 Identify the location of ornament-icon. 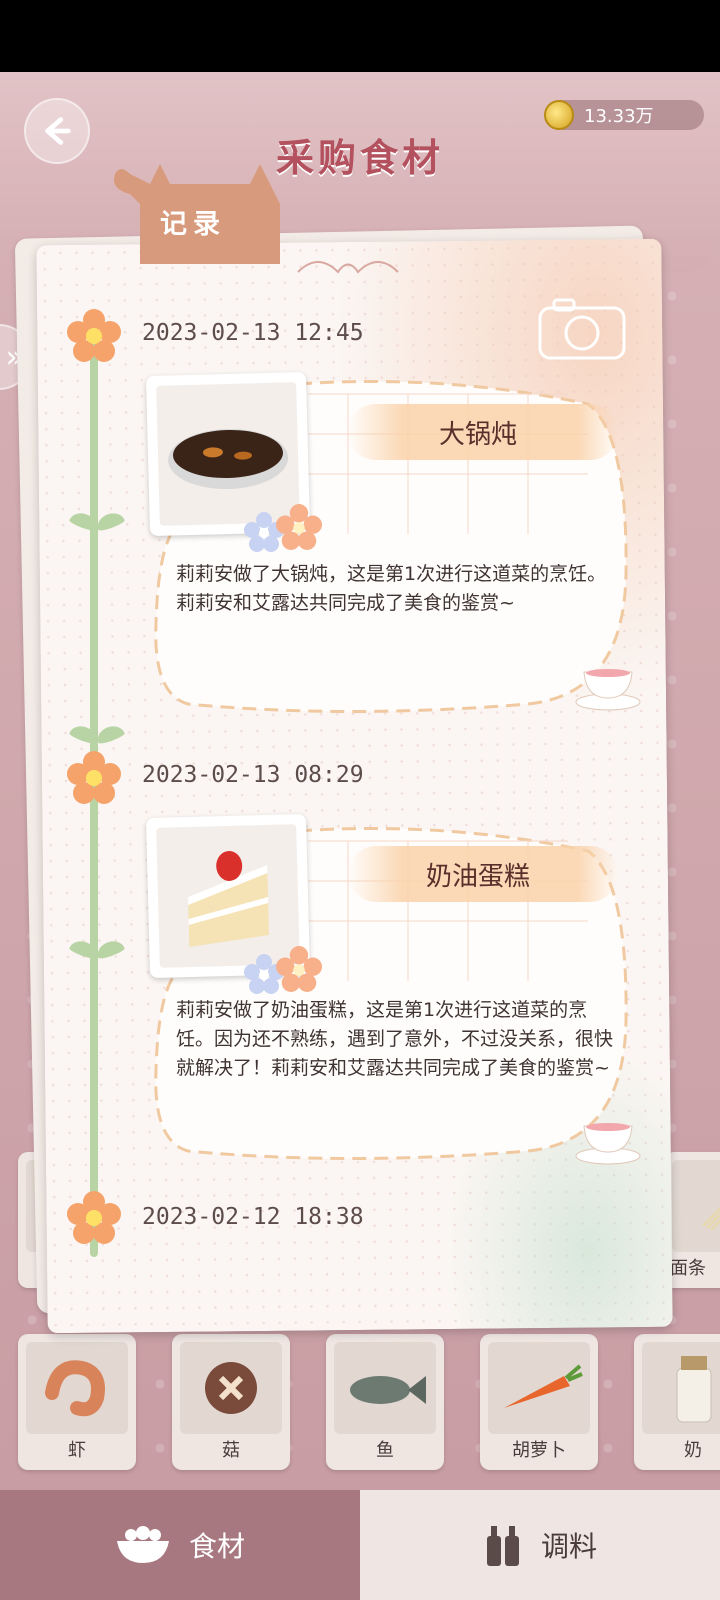
(348, 267).